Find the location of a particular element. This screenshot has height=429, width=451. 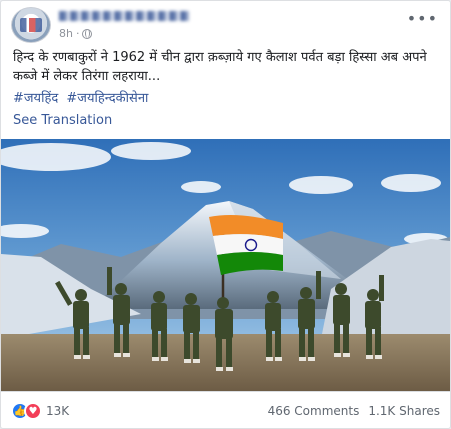

avatar-logo is located at coordinates (31, 25).